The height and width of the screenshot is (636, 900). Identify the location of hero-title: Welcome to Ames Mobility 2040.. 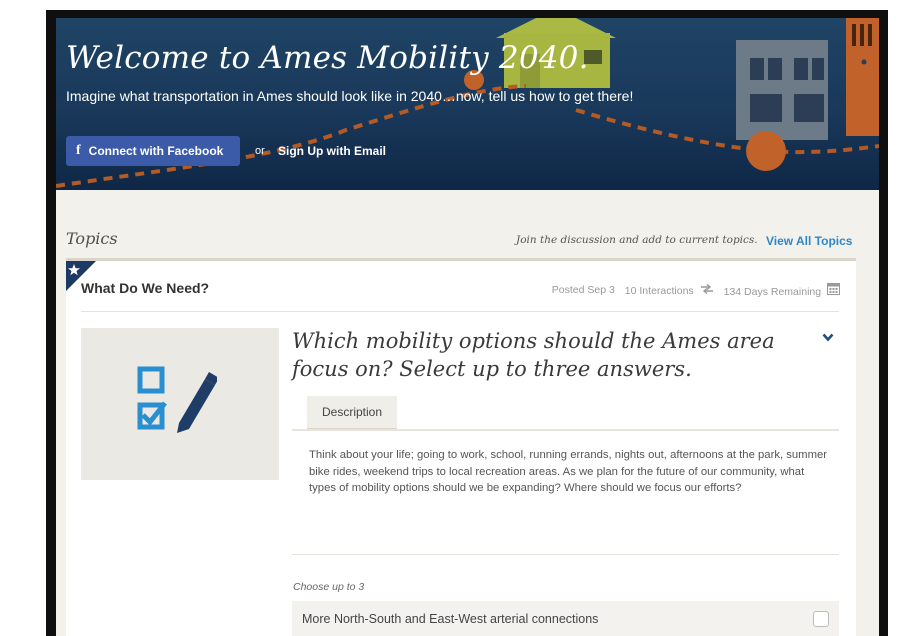
(327, 58).